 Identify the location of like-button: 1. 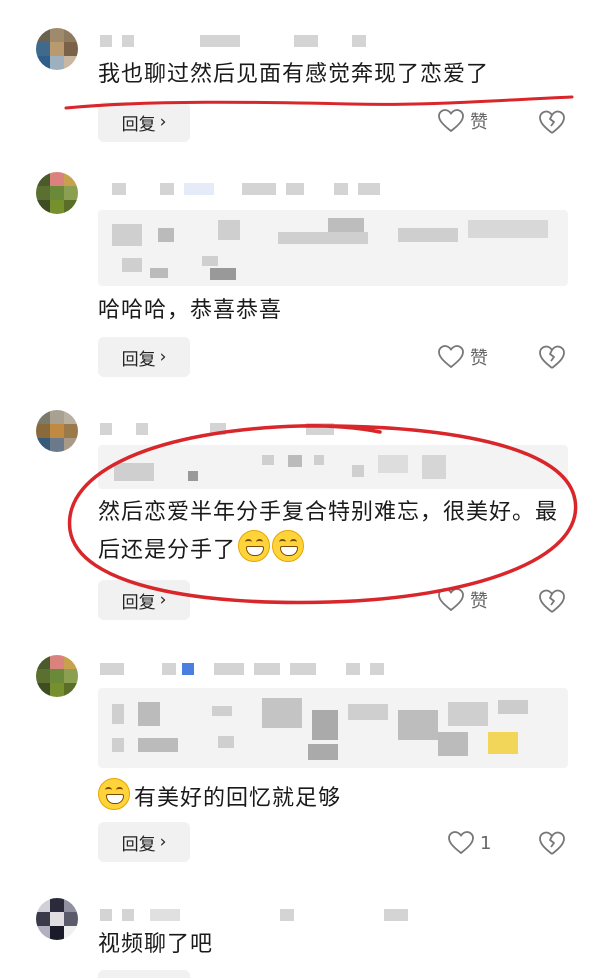
(469, 843).